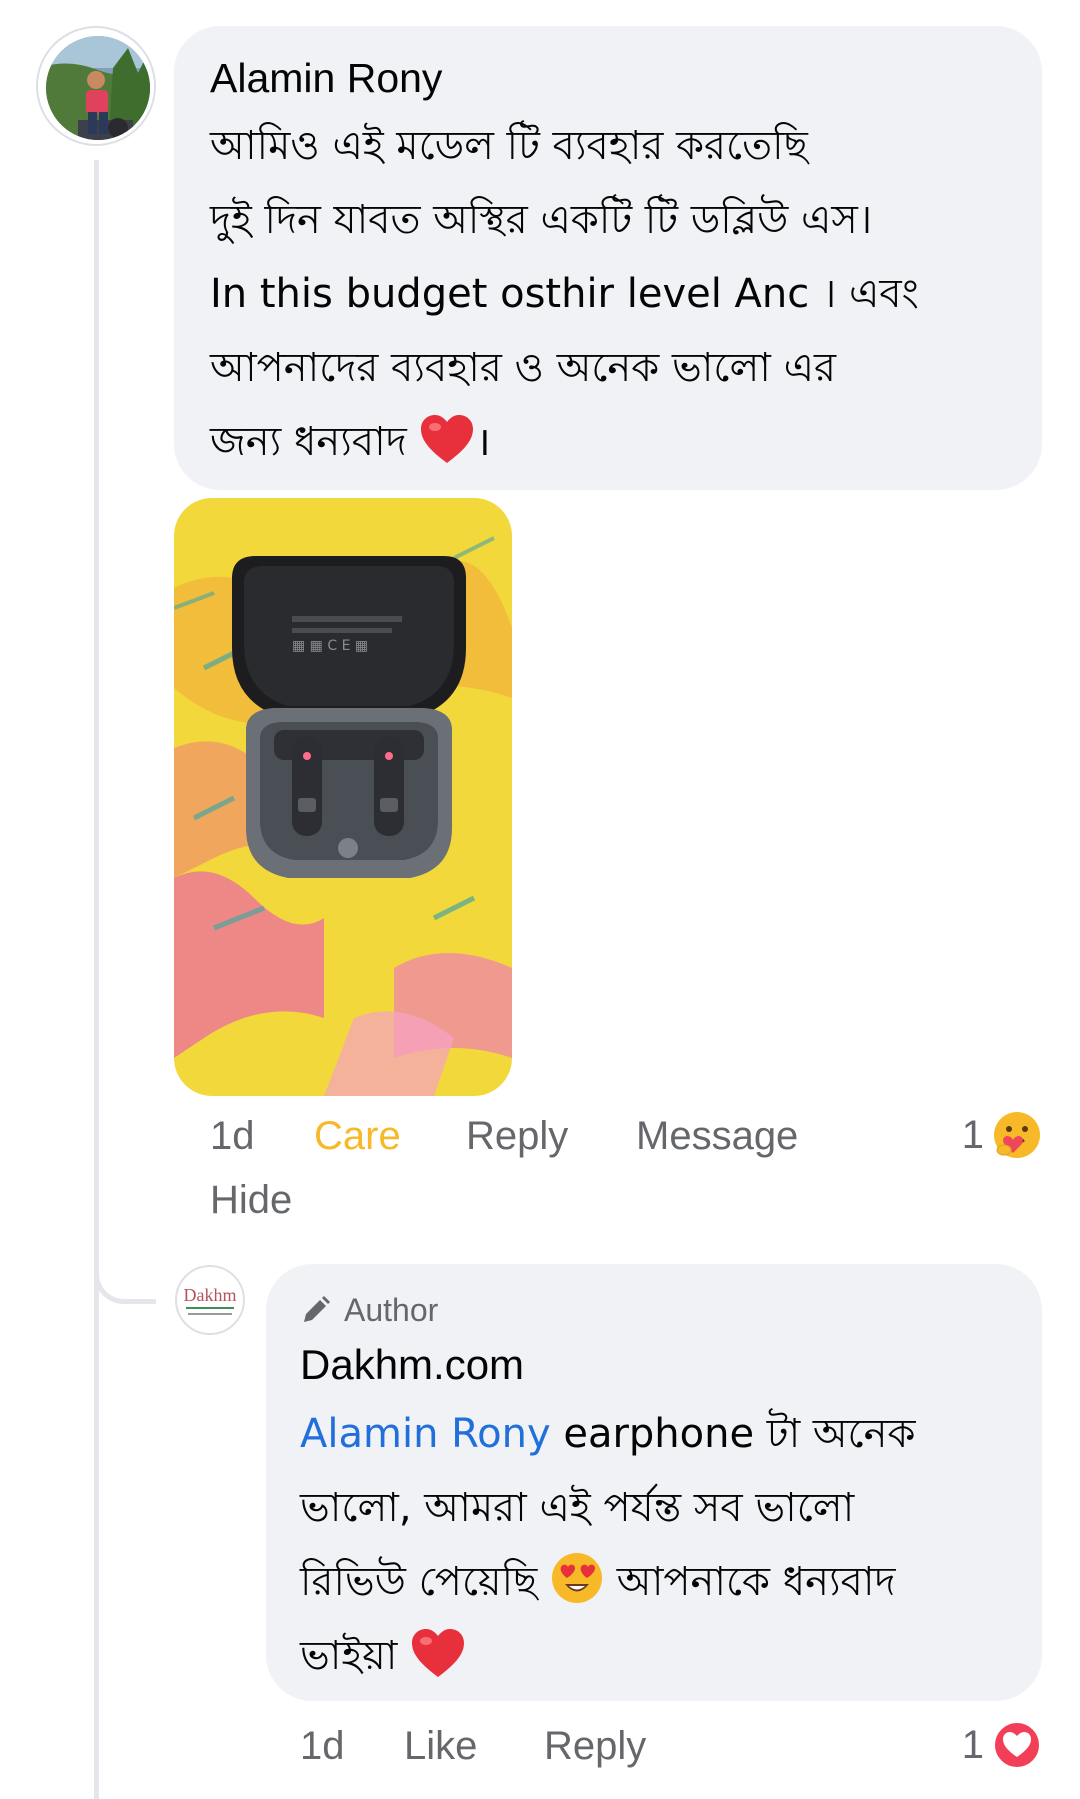  What do you see at coordinates (210, 1307) in the screenshot?
I see `logo-underline` at bounding box center [210, 1307].